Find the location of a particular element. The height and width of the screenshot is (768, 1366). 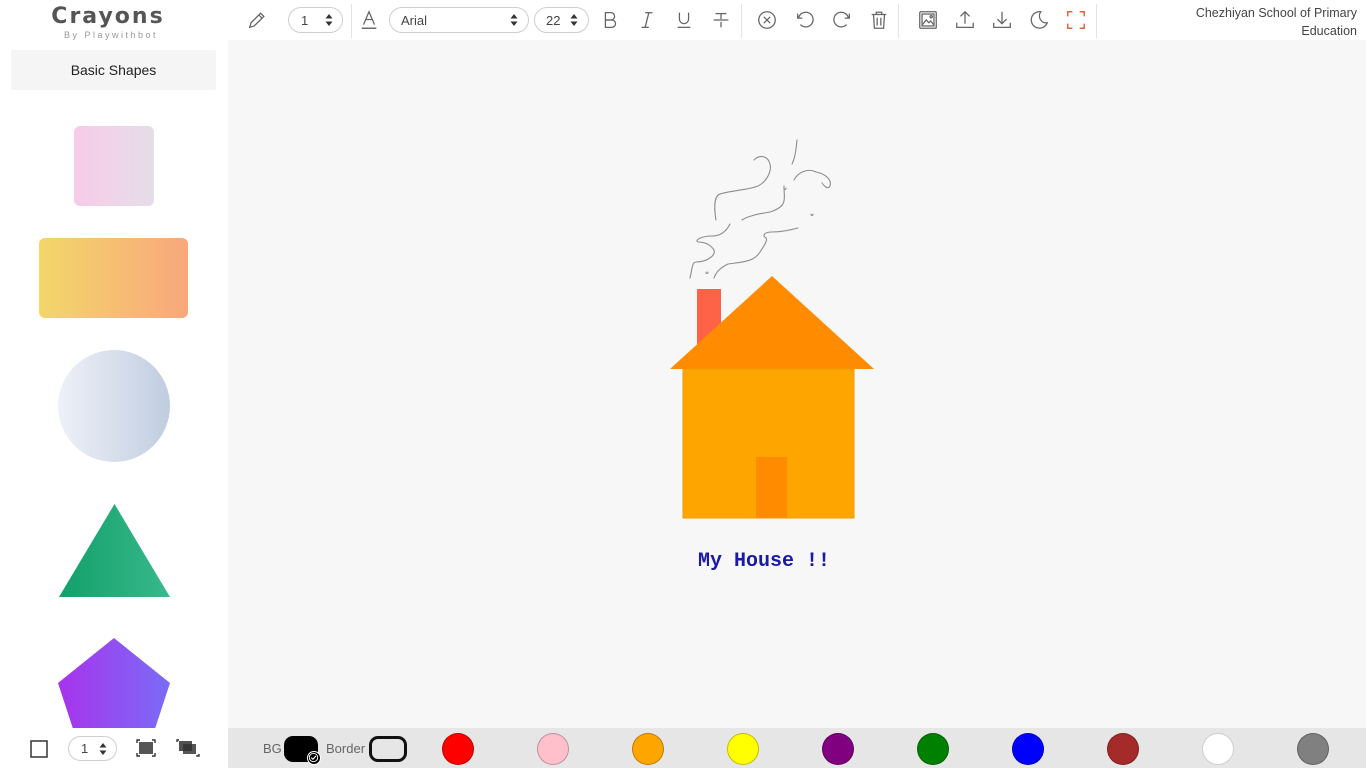

border-size-stepper: 1 is located at coordinates (92, 748).